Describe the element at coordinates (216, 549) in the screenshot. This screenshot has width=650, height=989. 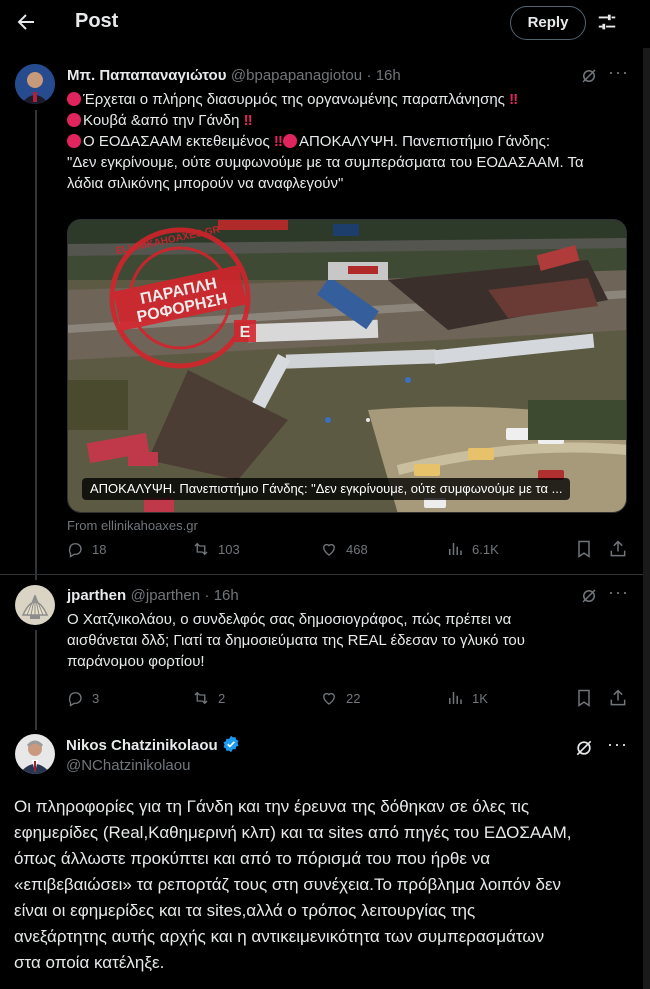
I see `repost-action: 103` at that location.